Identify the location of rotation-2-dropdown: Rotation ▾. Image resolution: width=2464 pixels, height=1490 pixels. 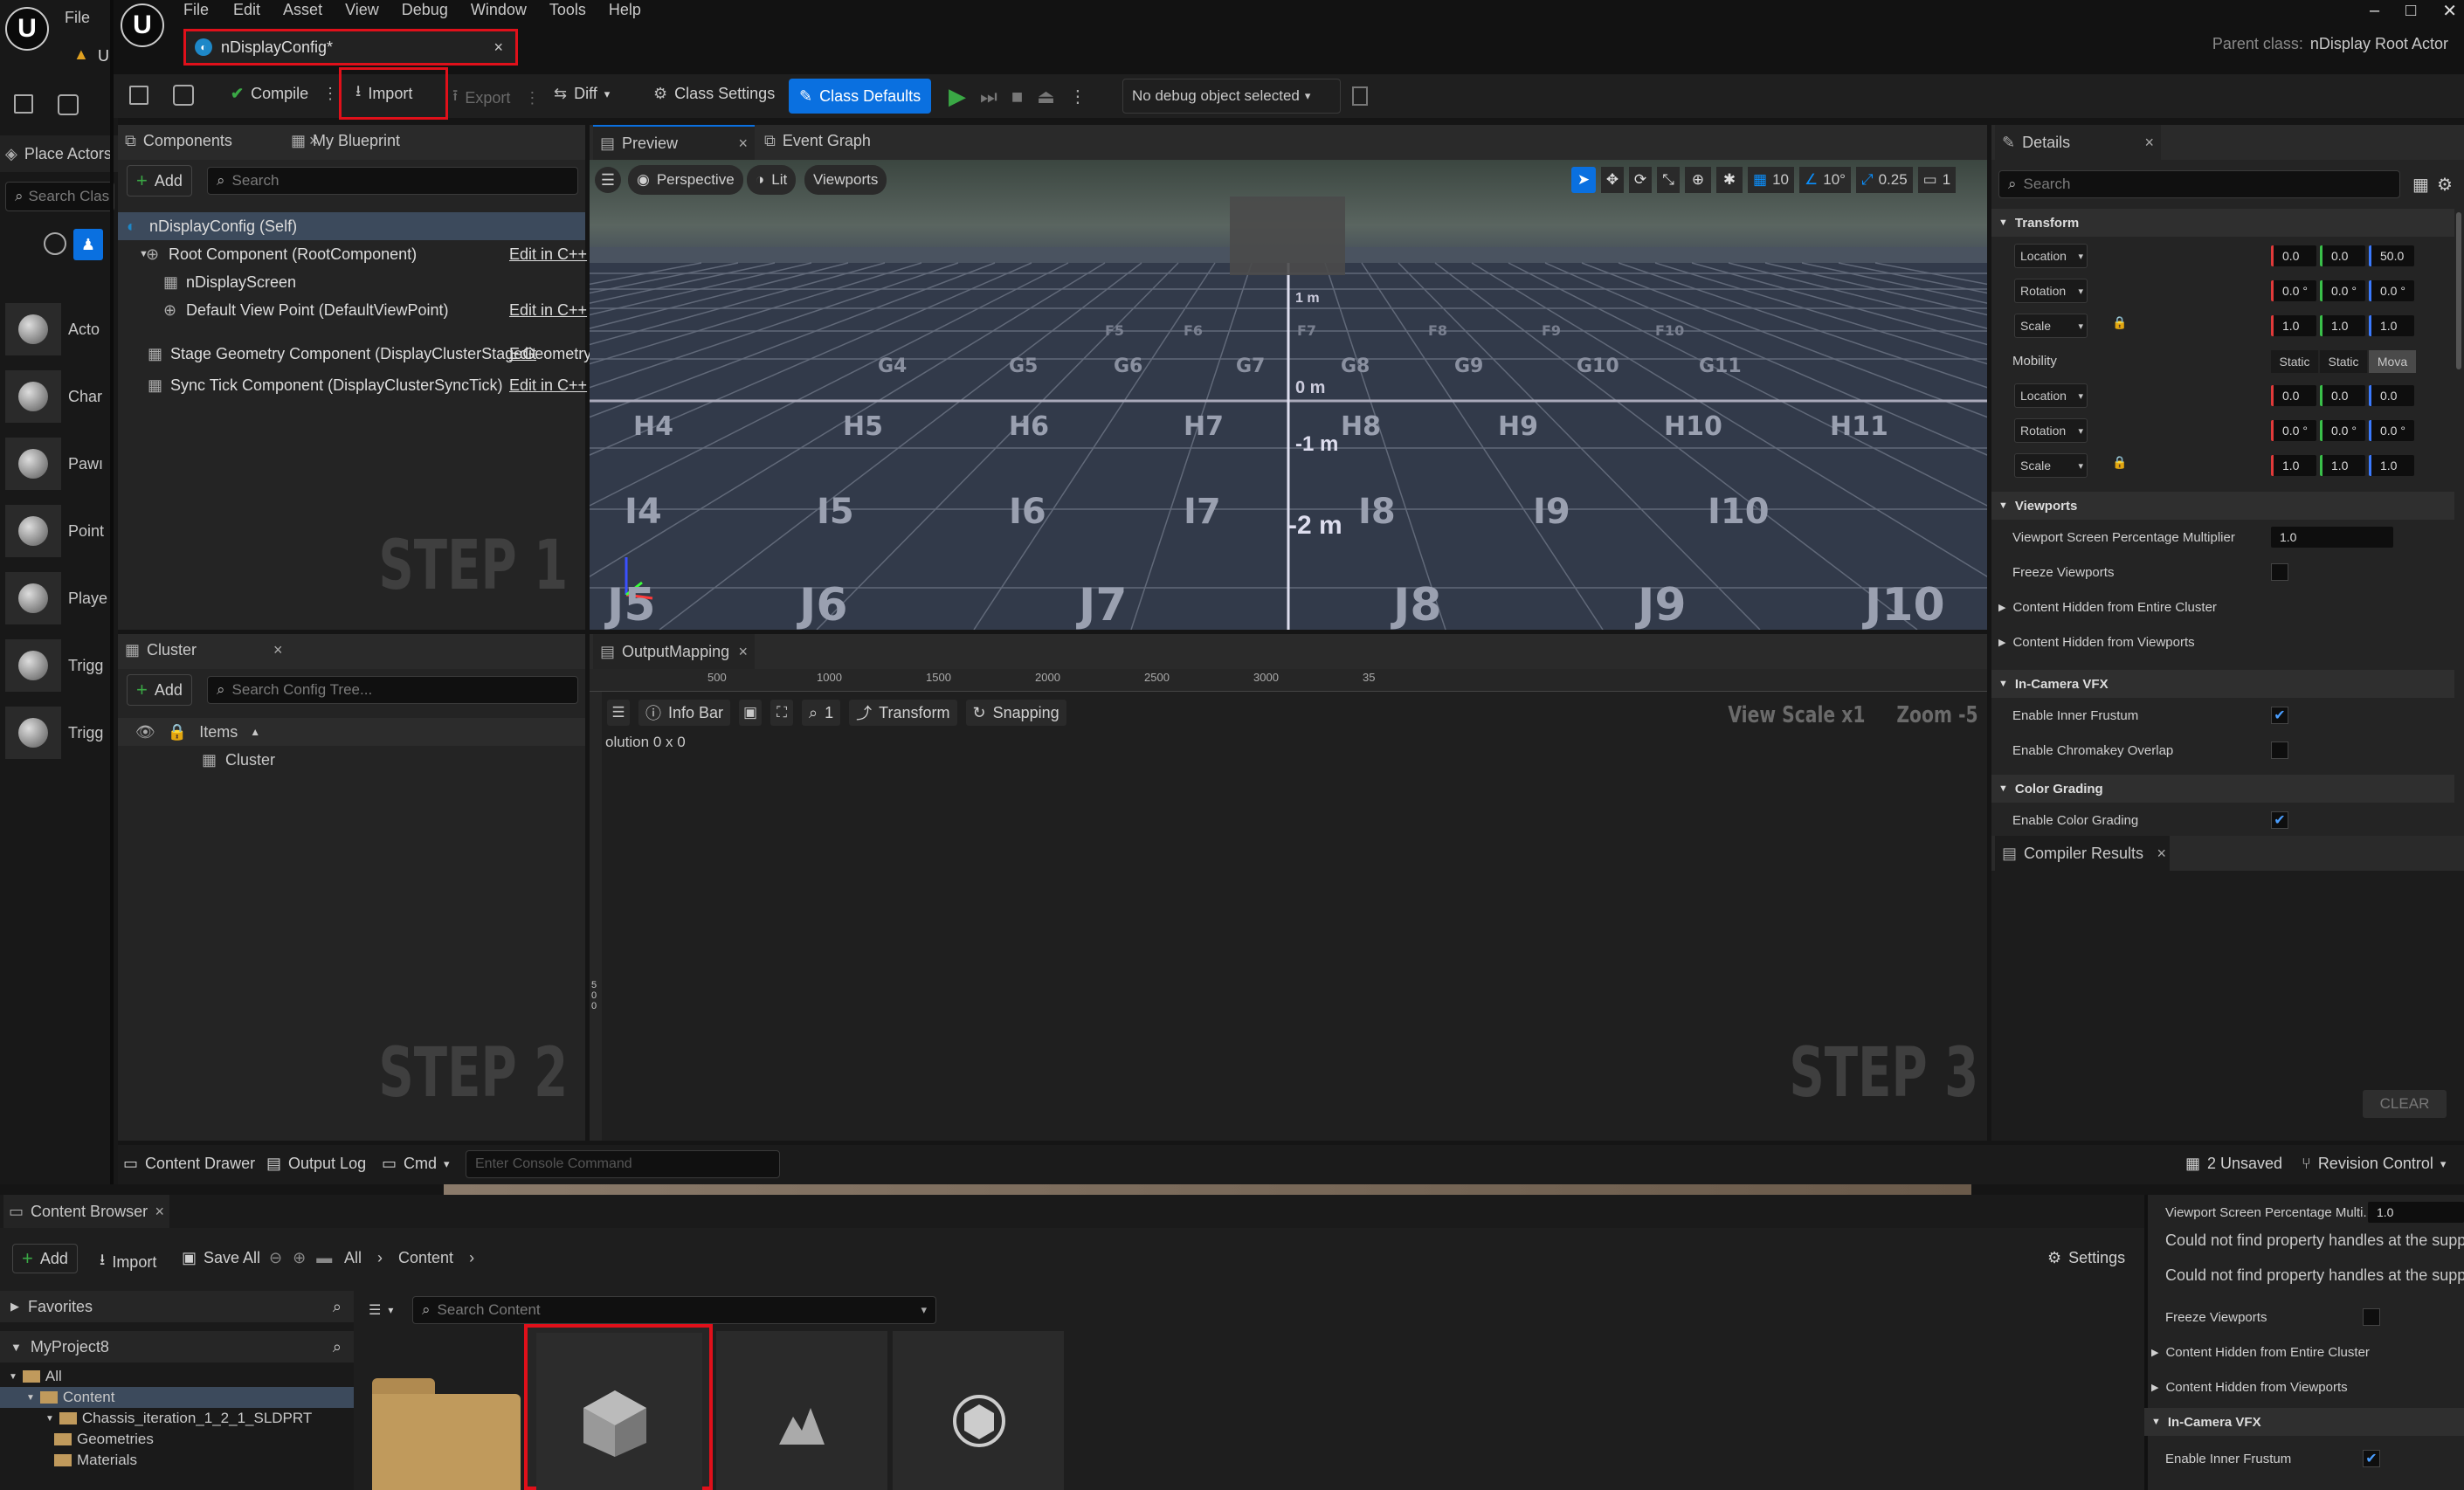
(2051, 430).